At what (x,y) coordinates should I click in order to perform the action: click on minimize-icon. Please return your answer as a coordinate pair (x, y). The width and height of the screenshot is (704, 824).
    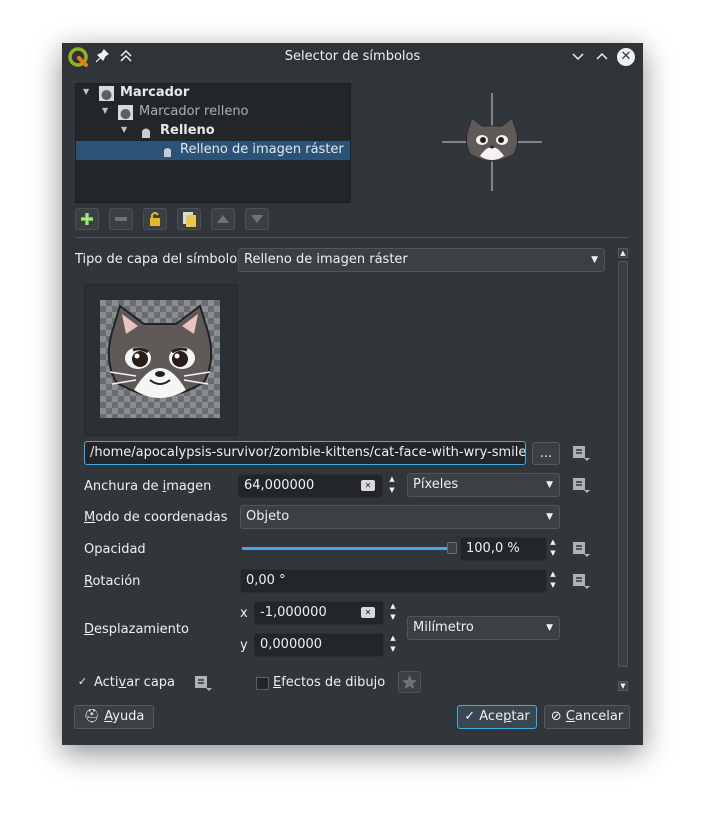
    Looking at the image, I should click on (578, 57).